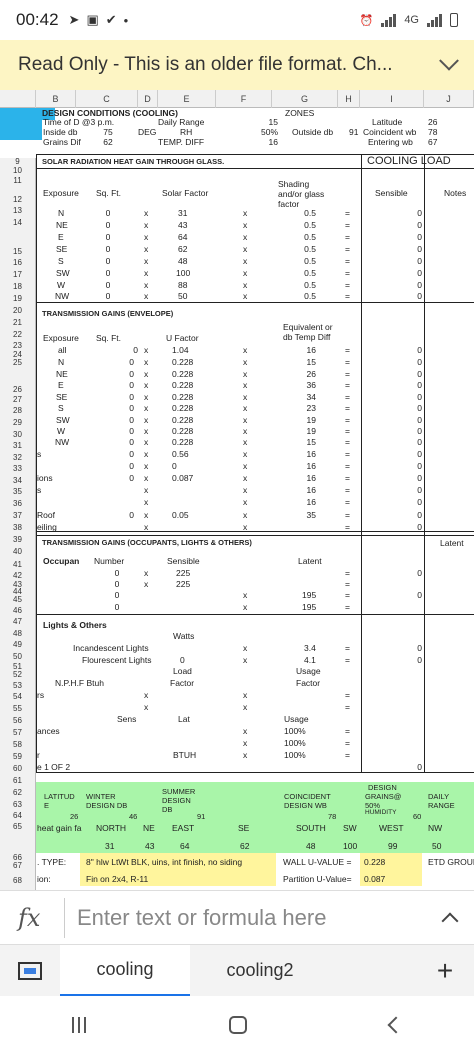  What do you see at coordinates (18, 769) in the screenshot?
I see `row-header-60: 60` at bounding box center [18, 769].